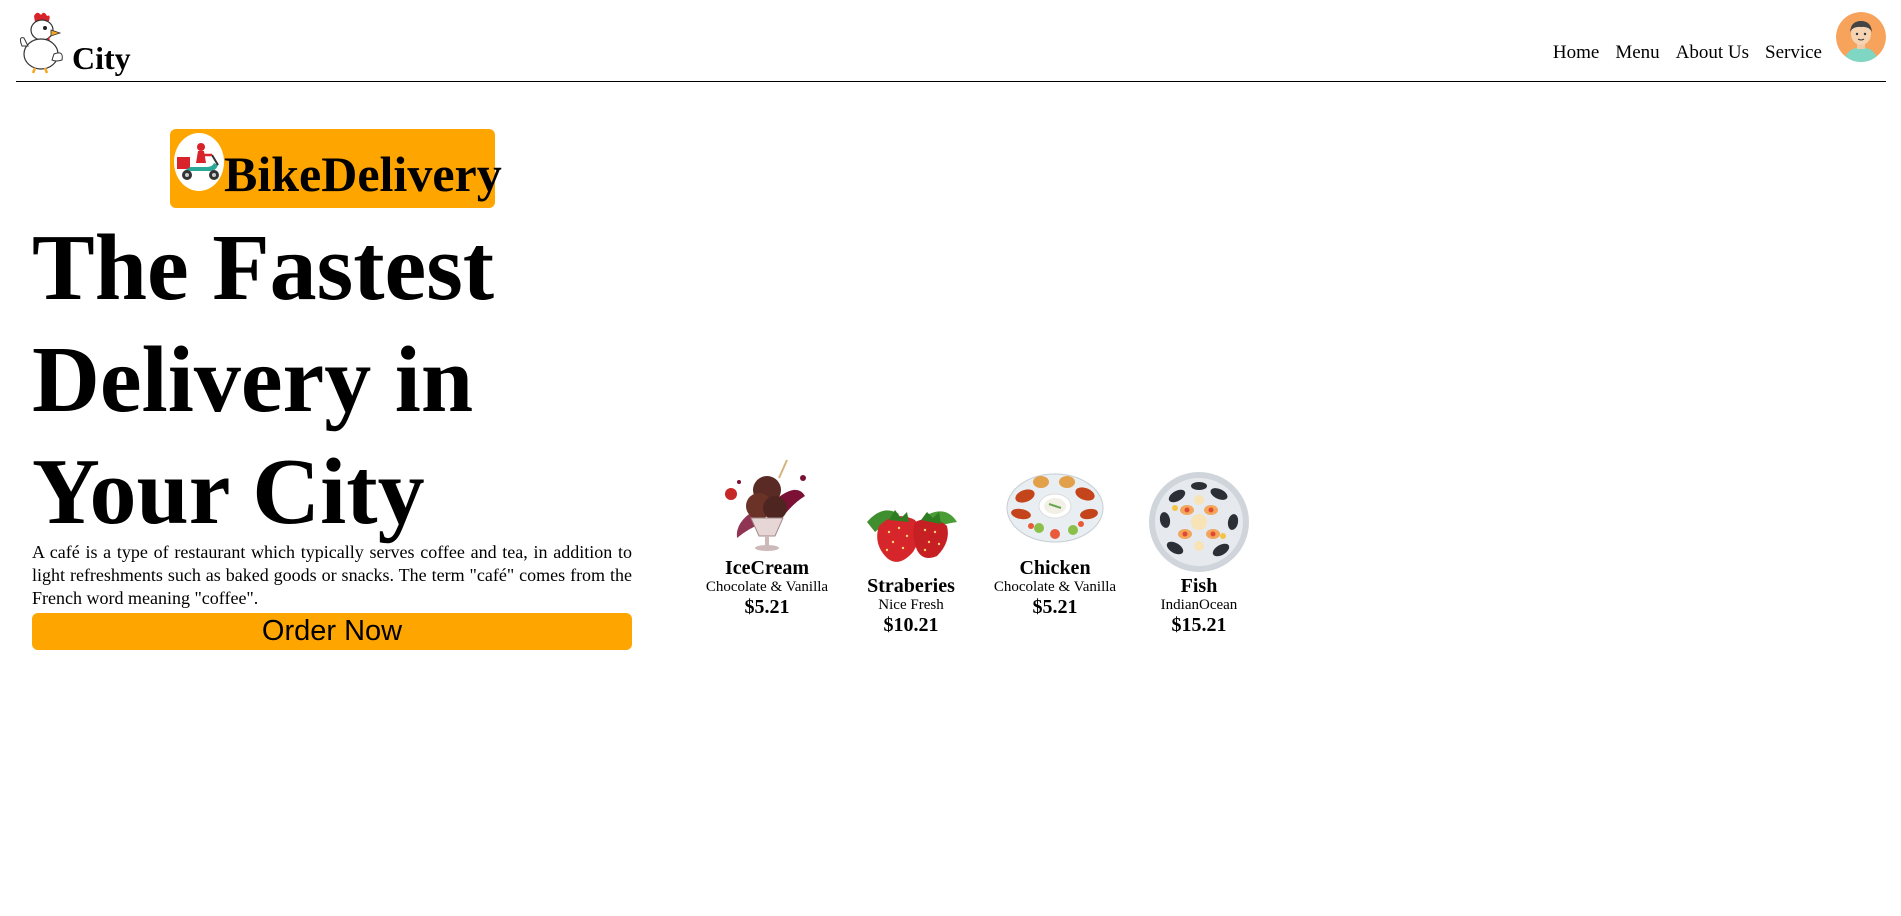  I want to click on nav-service: Service, so click(1793, 53).